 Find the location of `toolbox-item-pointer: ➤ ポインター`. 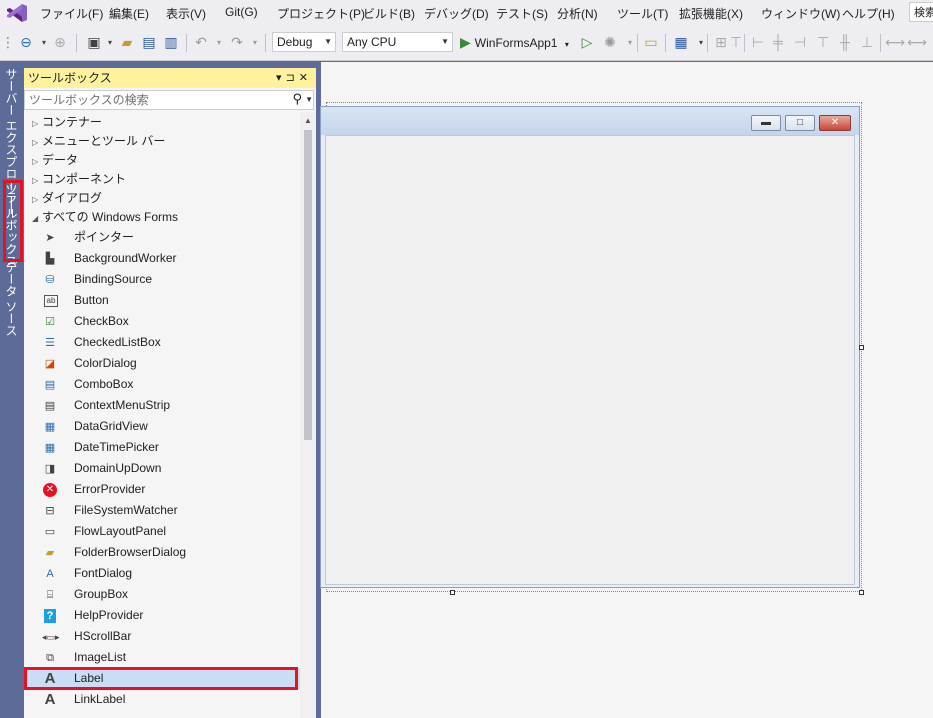

toolbox-item-pointer: ➤ ポインター is located at coordinates (162, 237).